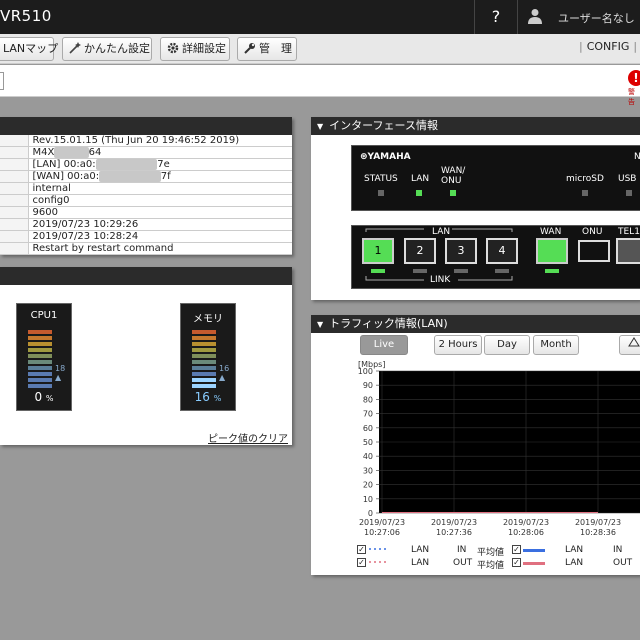 The width and height of the screenshot is (640, 640). I want to click on table-row: 2019/07/23 10:29:26, so click(146, 225).